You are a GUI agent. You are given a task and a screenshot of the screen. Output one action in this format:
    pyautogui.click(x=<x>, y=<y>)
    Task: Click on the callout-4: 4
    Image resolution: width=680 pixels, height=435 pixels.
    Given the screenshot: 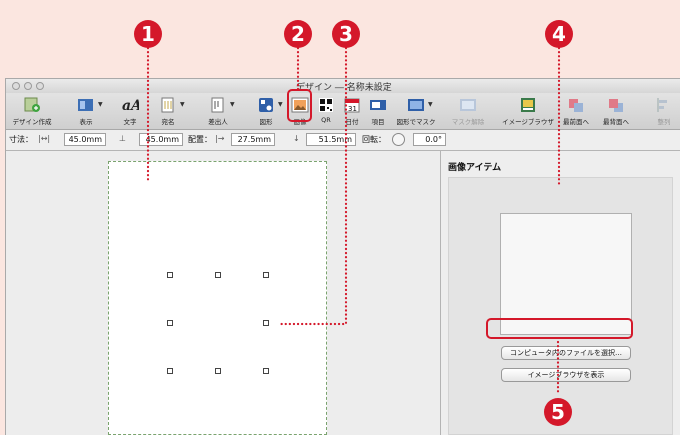 What is the action you would take?
    pyautogui.click(x=559, y=34)
    